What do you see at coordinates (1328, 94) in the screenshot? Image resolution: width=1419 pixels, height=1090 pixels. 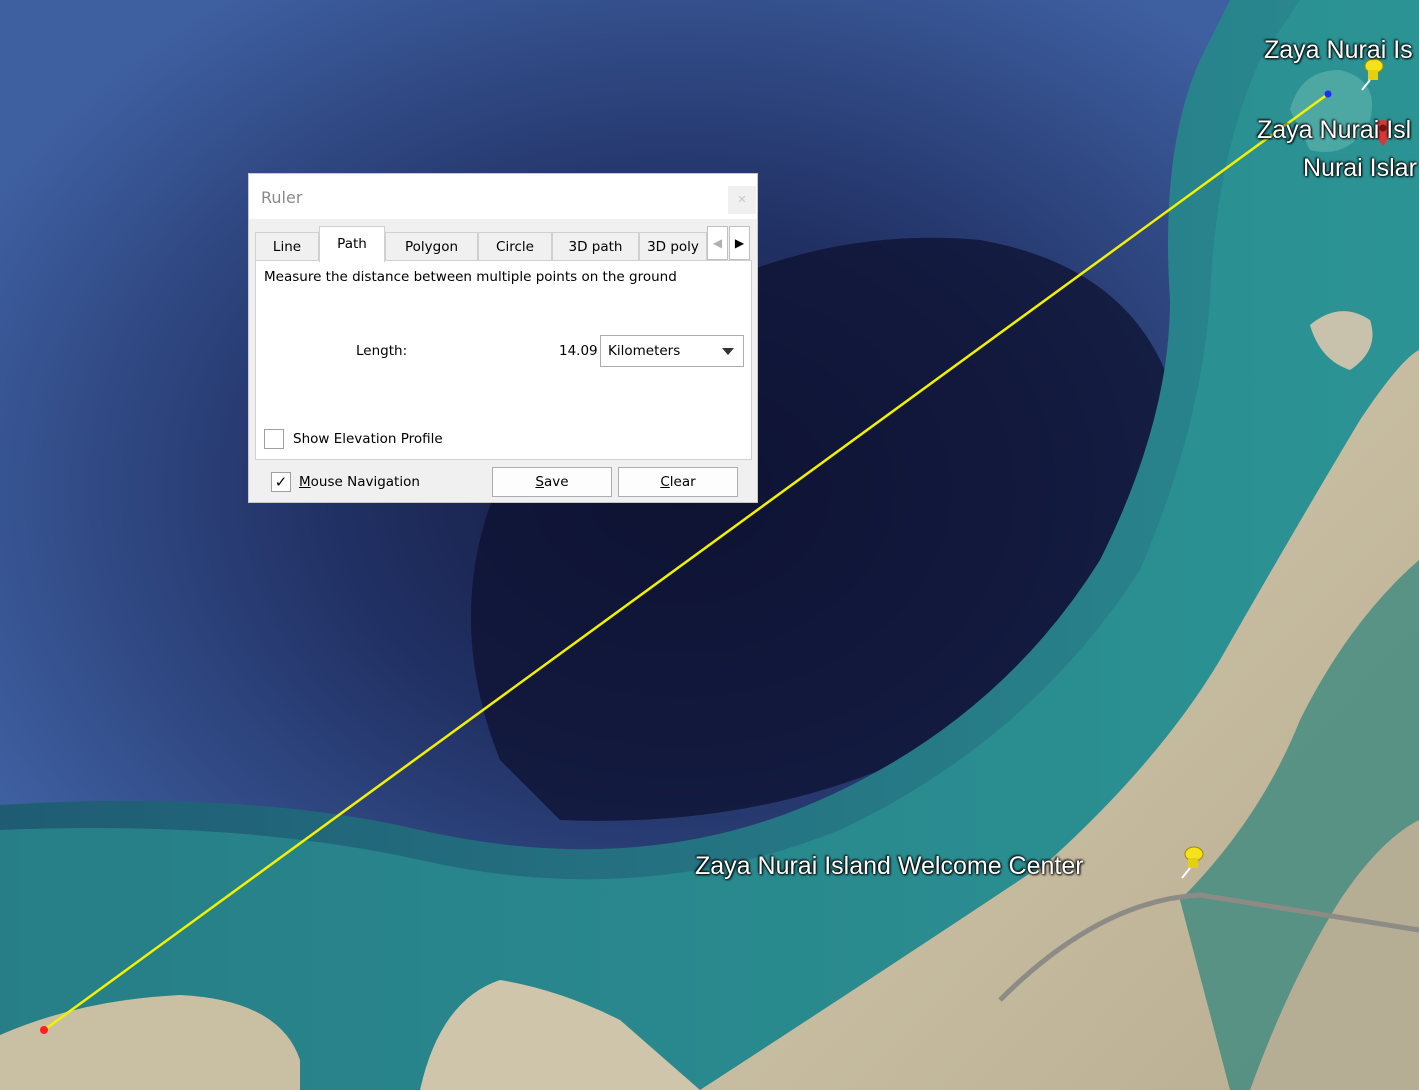 I see `end-point` at bounding box center [1328, 94].